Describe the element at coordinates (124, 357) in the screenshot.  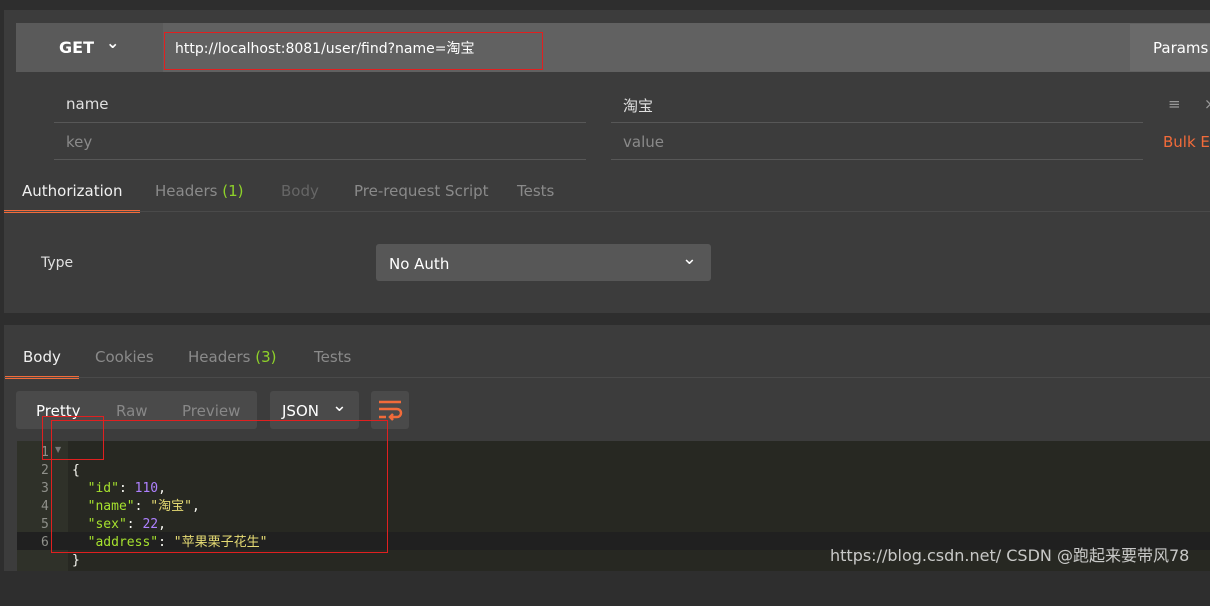
I see `tab-cookies: Cookies` at that location.